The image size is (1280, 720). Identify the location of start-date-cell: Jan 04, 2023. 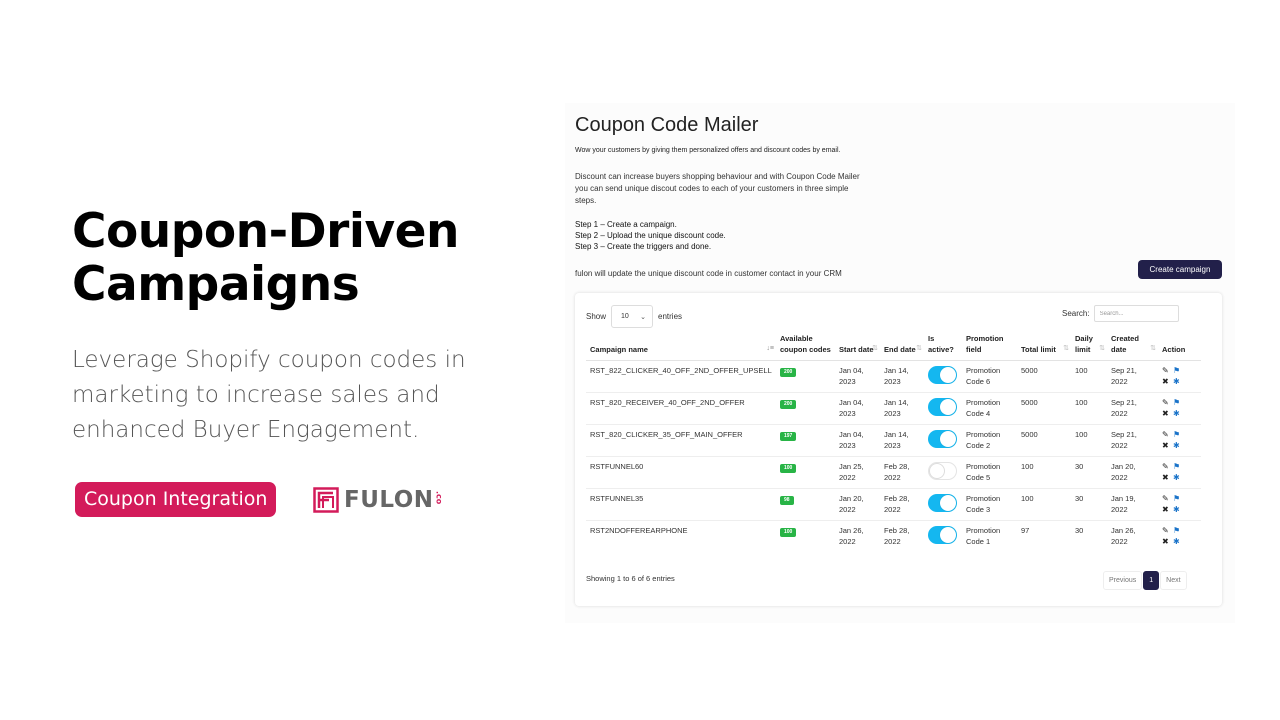
(857, 440).